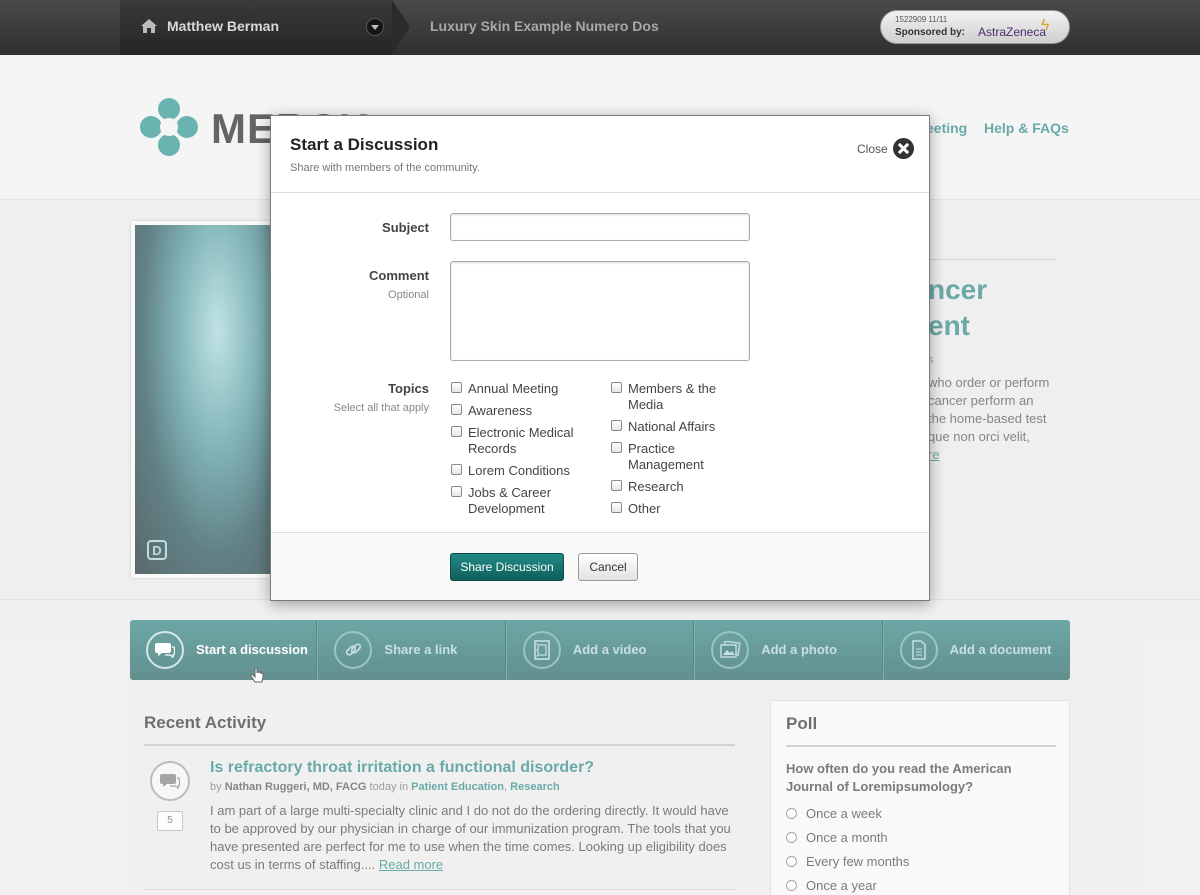 The image size is (1200, 895). What do you see at coordinates (872, 149) in the screenshot?
I see `close-label: Close` at bounding box center [872, 149].